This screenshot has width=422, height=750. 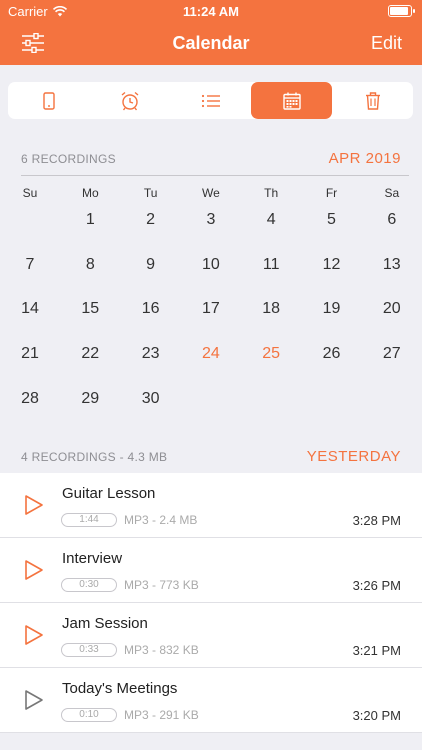 I want to click on edit-button: Edit, so click(x=386, y=43).